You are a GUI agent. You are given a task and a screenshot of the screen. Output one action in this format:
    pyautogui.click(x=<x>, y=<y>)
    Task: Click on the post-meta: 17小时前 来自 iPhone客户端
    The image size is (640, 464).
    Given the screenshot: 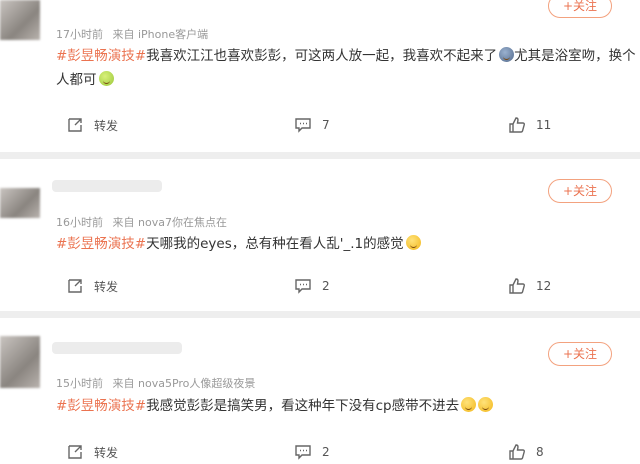 What is the action you would take?
    pyautogui.click(x=132, y=34)
    